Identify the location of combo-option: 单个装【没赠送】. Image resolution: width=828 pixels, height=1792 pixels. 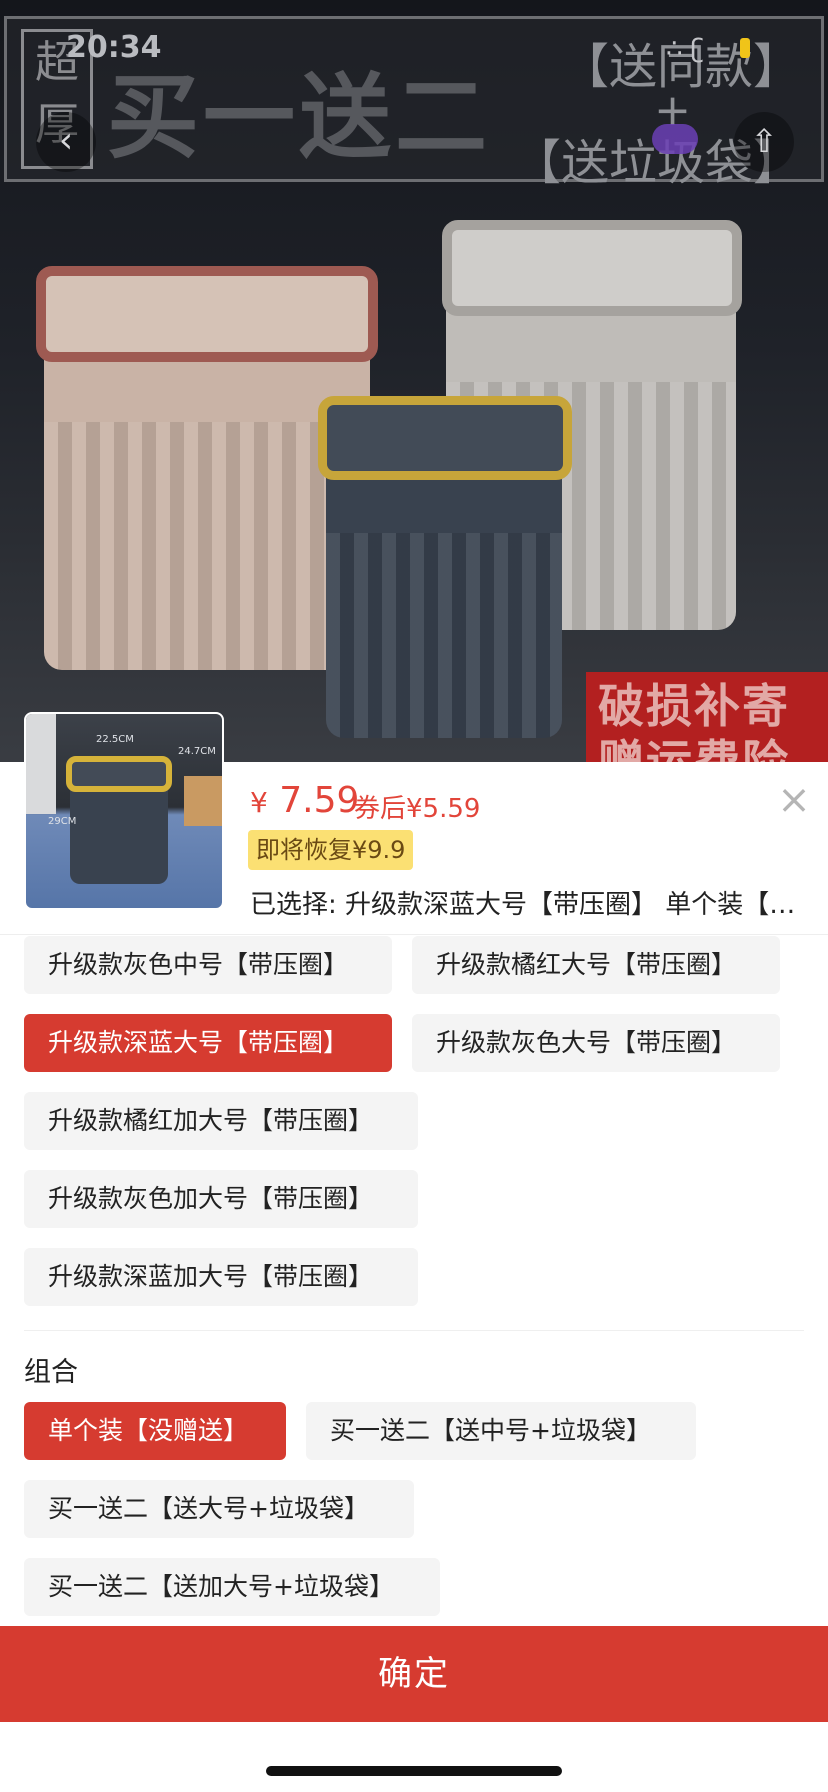
(155, 1431).